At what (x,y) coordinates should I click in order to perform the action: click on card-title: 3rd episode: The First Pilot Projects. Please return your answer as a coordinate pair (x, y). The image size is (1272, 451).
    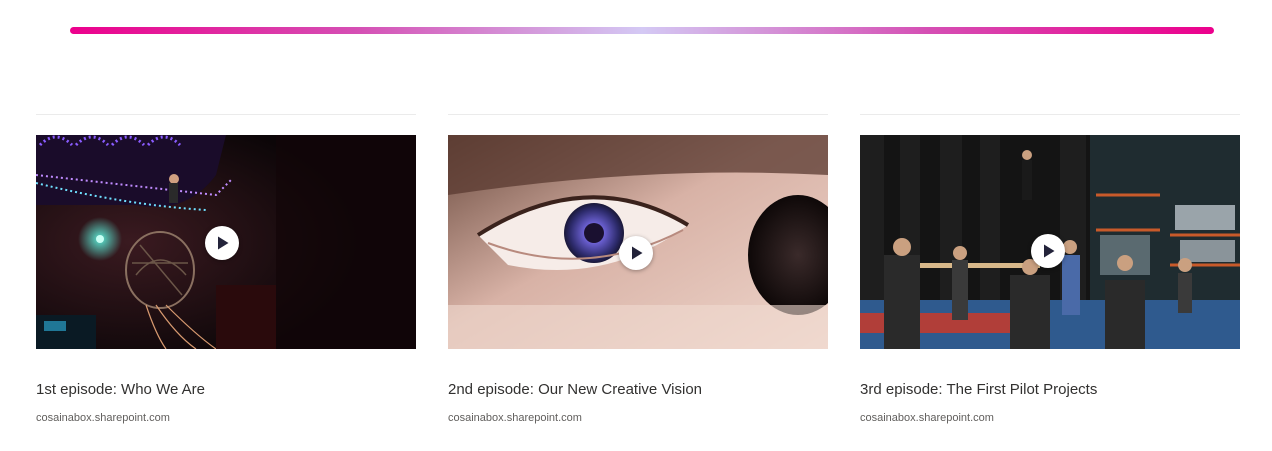
    Looking at the image, I should click on (1050, 390).